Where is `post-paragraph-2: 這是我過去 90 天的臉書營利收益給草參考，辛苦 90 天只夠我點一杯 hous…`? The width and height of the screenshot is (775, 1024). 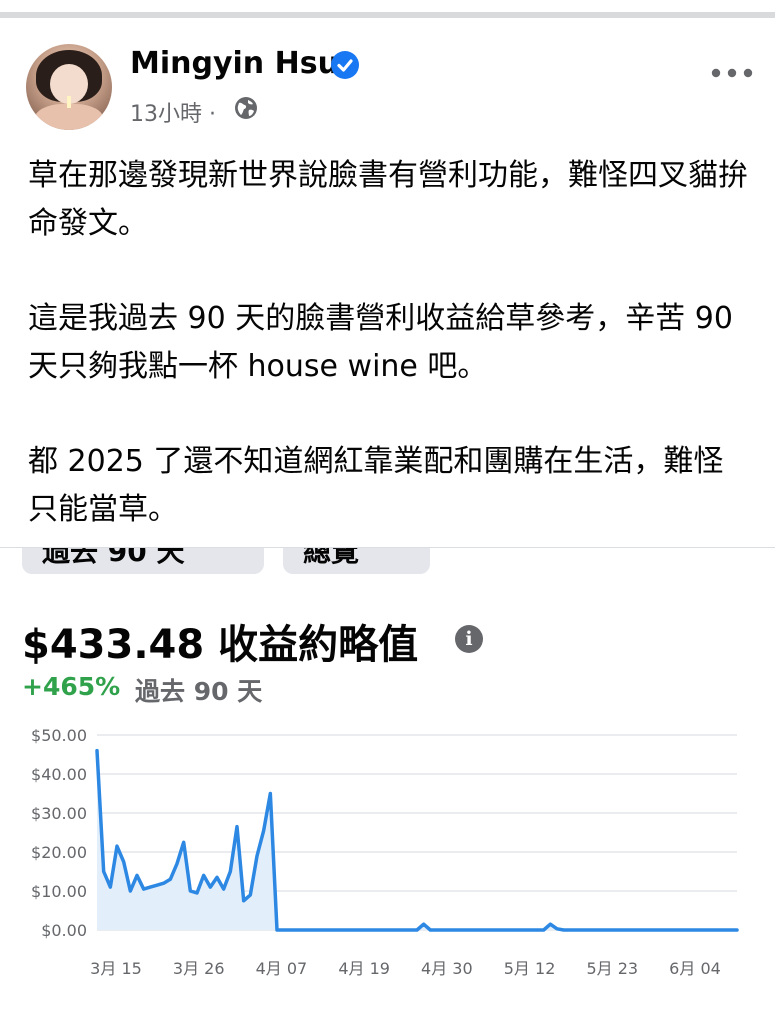
post-paragraph-2: 這是我過去 90 天的臉書營利收益給草參考，辛苦 90 天只夠我點一杯 hous… is located at coordinates (380, 342).